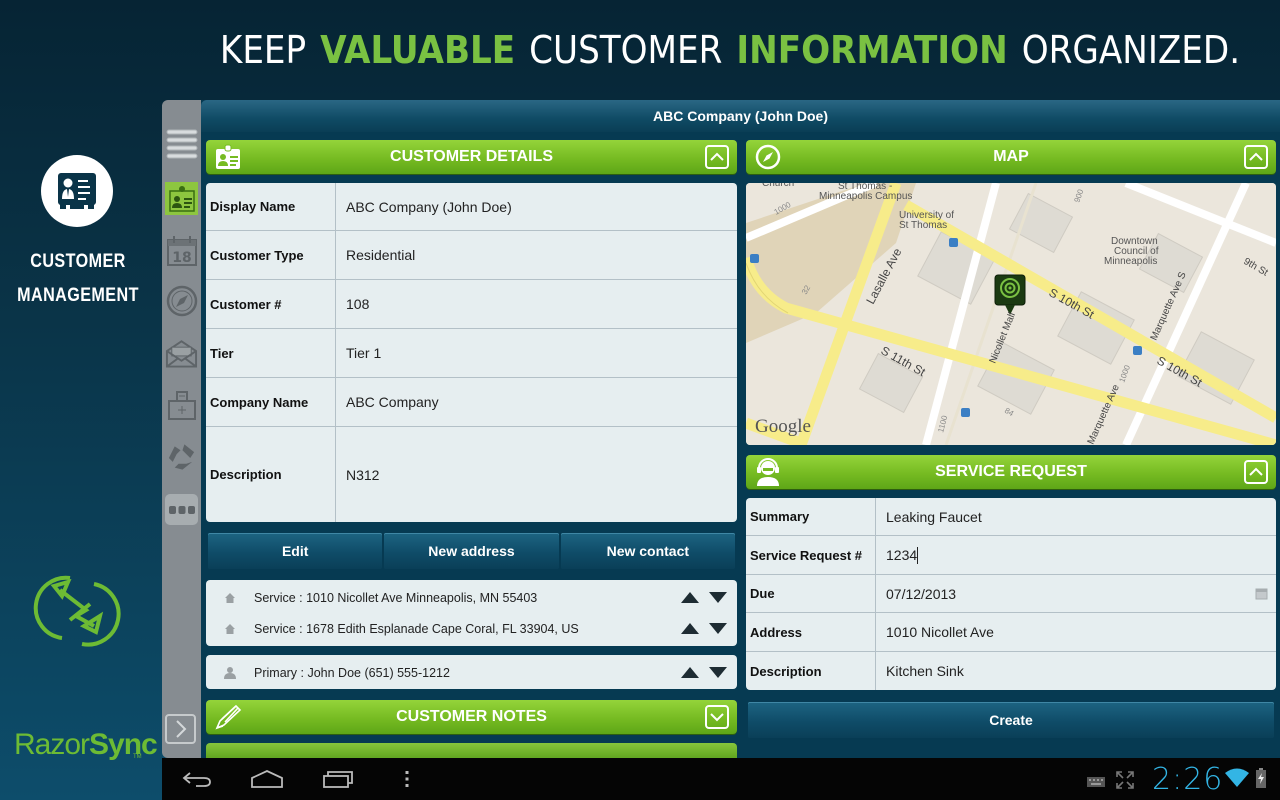 This screenshot has width=1280, height=800. What do you see at coordinates (80, 615) in the screenshot?
I see `razorsync-logo-icon` at bounding box center [80, 615].